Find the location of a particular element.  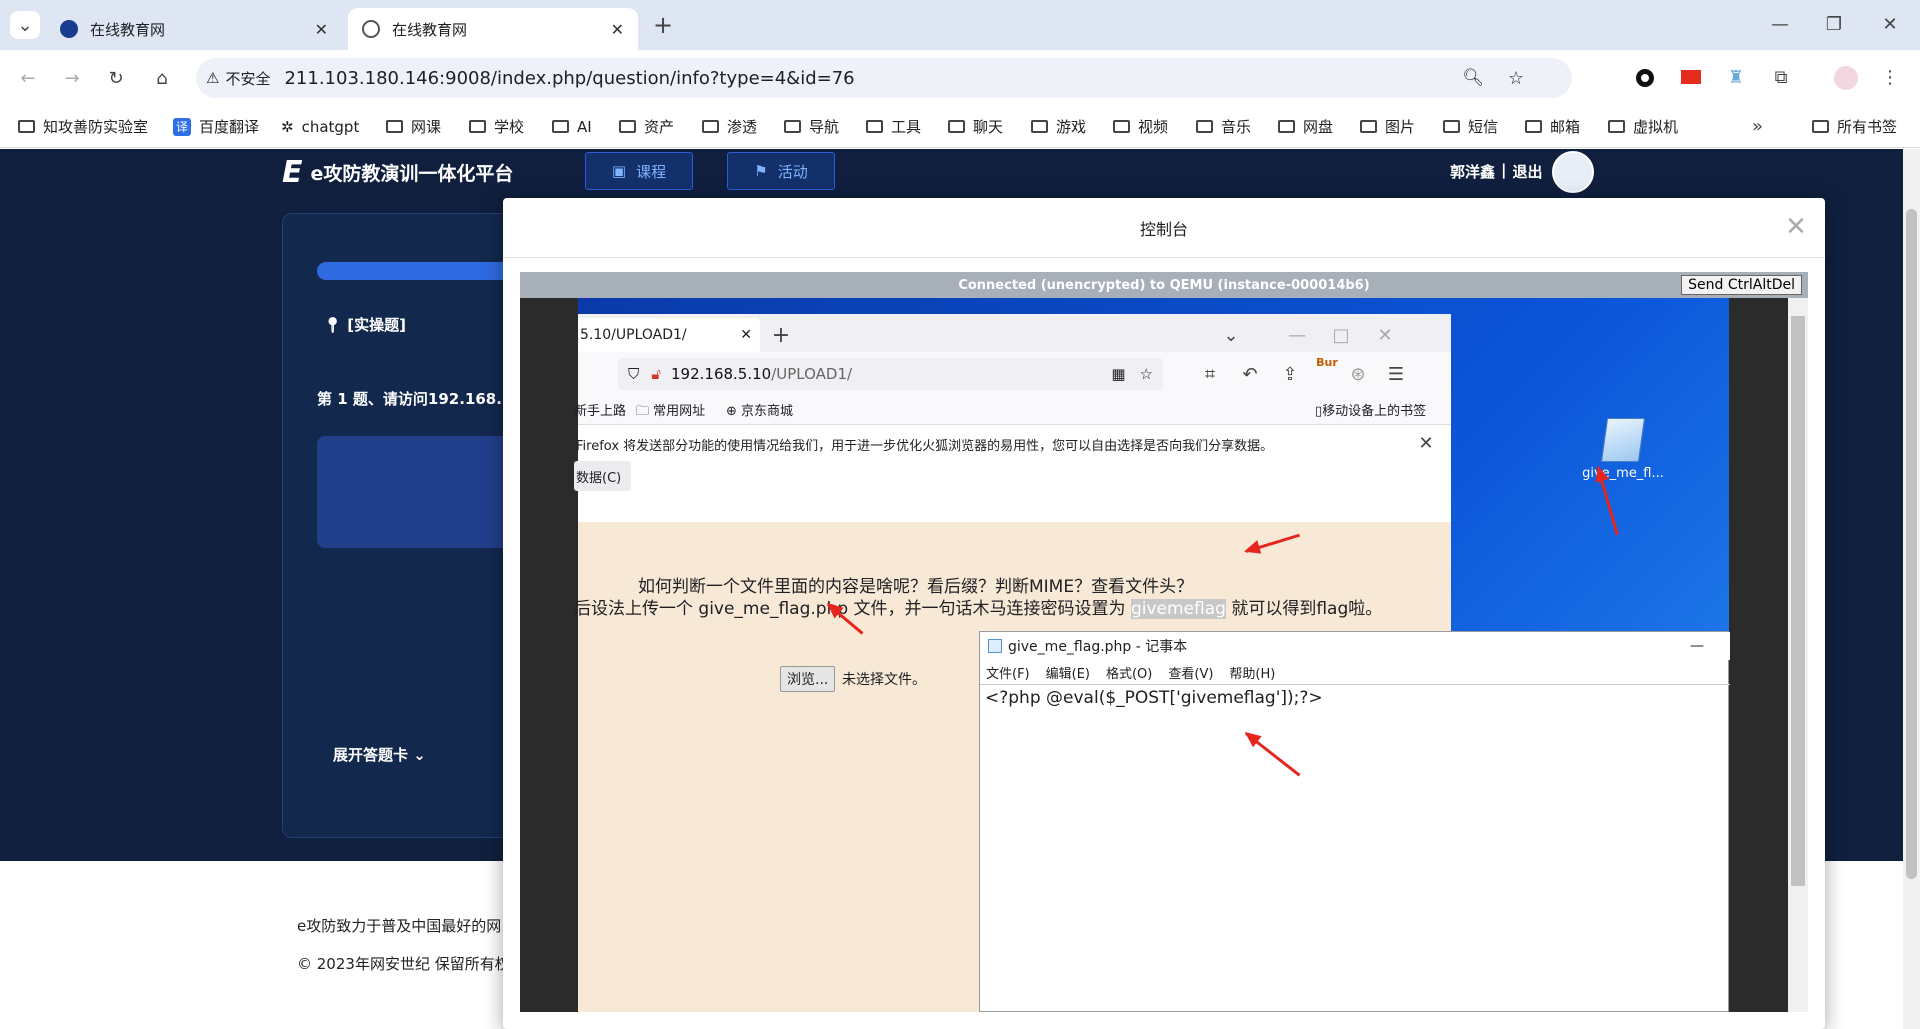

bookmark-item: 虚拟机 is located at coordinates (1643, 127).